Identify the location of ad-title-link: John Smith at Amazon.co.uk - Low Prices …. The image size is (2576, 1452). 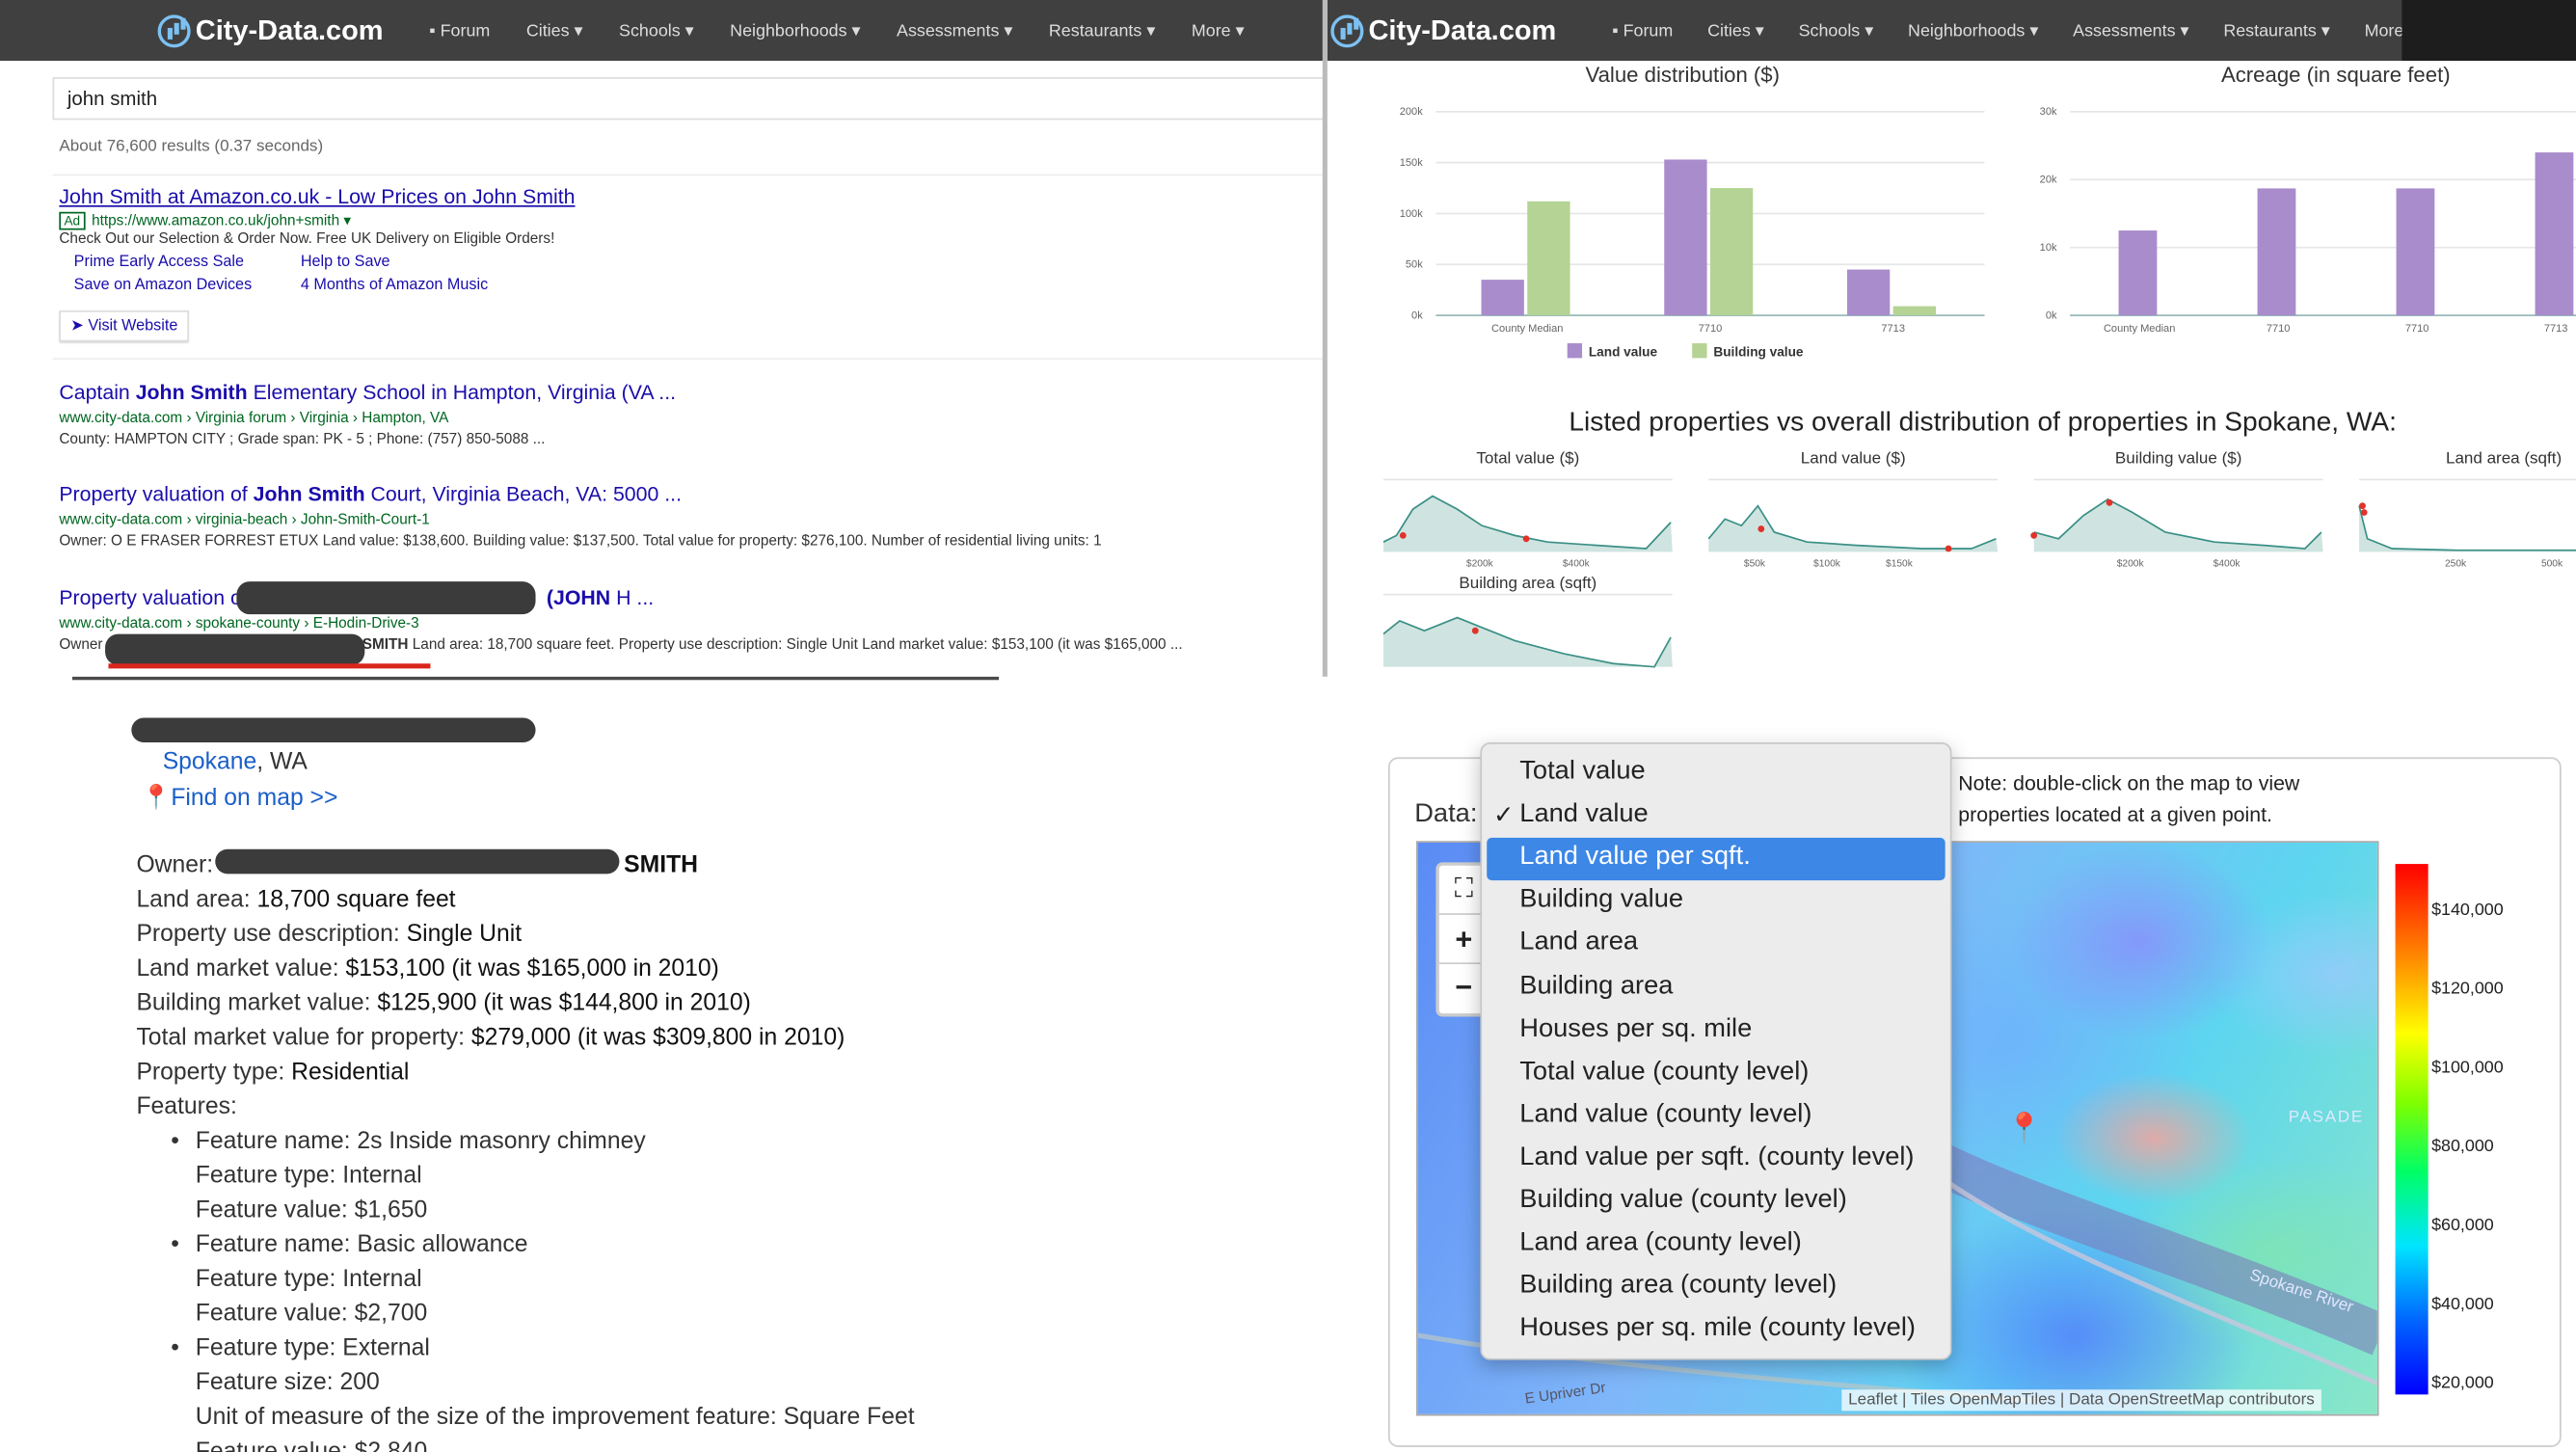
(317, 197).